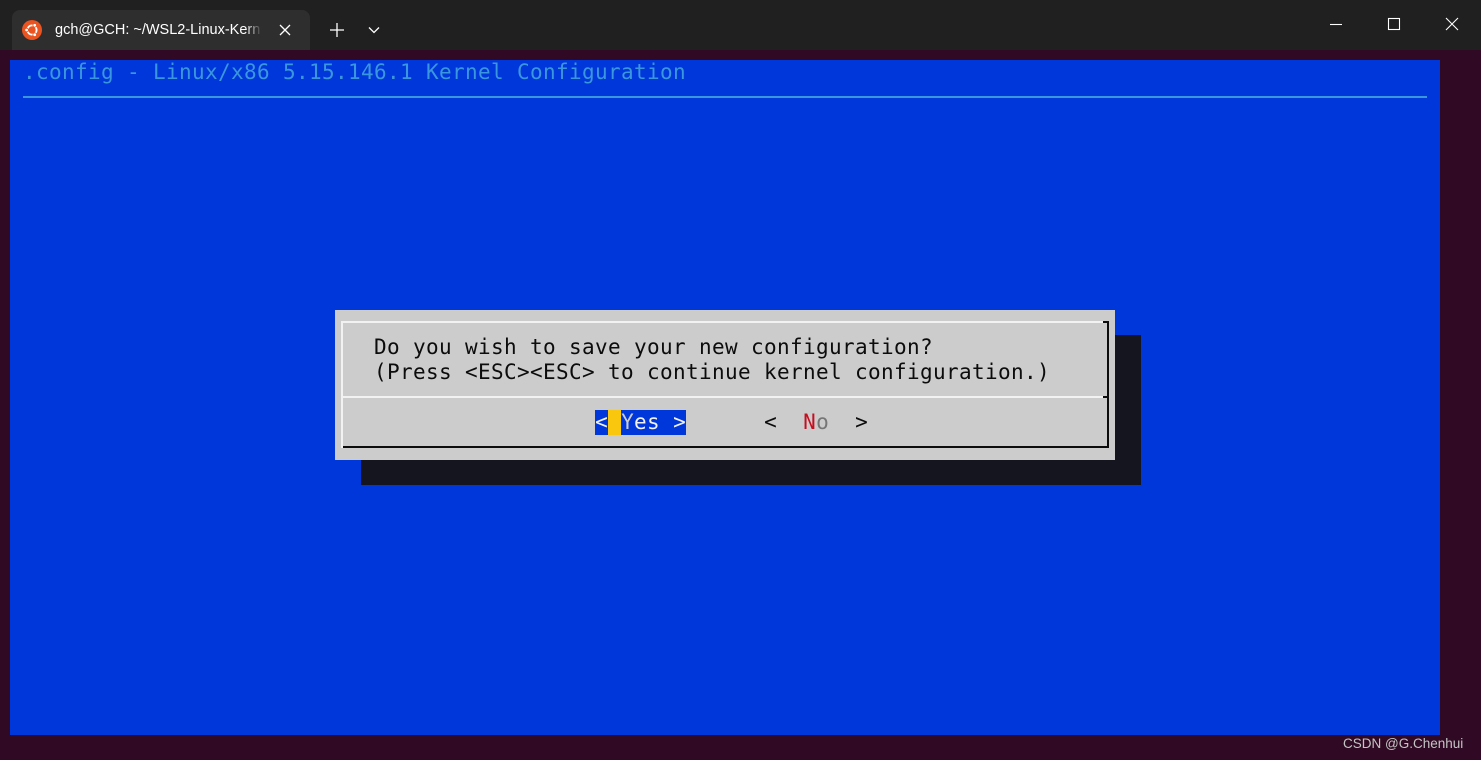 This screenshot has height=760, width=1481. Describe the element at coordinates (725, 97) in the screenshot. I see `title-underline` at that location.